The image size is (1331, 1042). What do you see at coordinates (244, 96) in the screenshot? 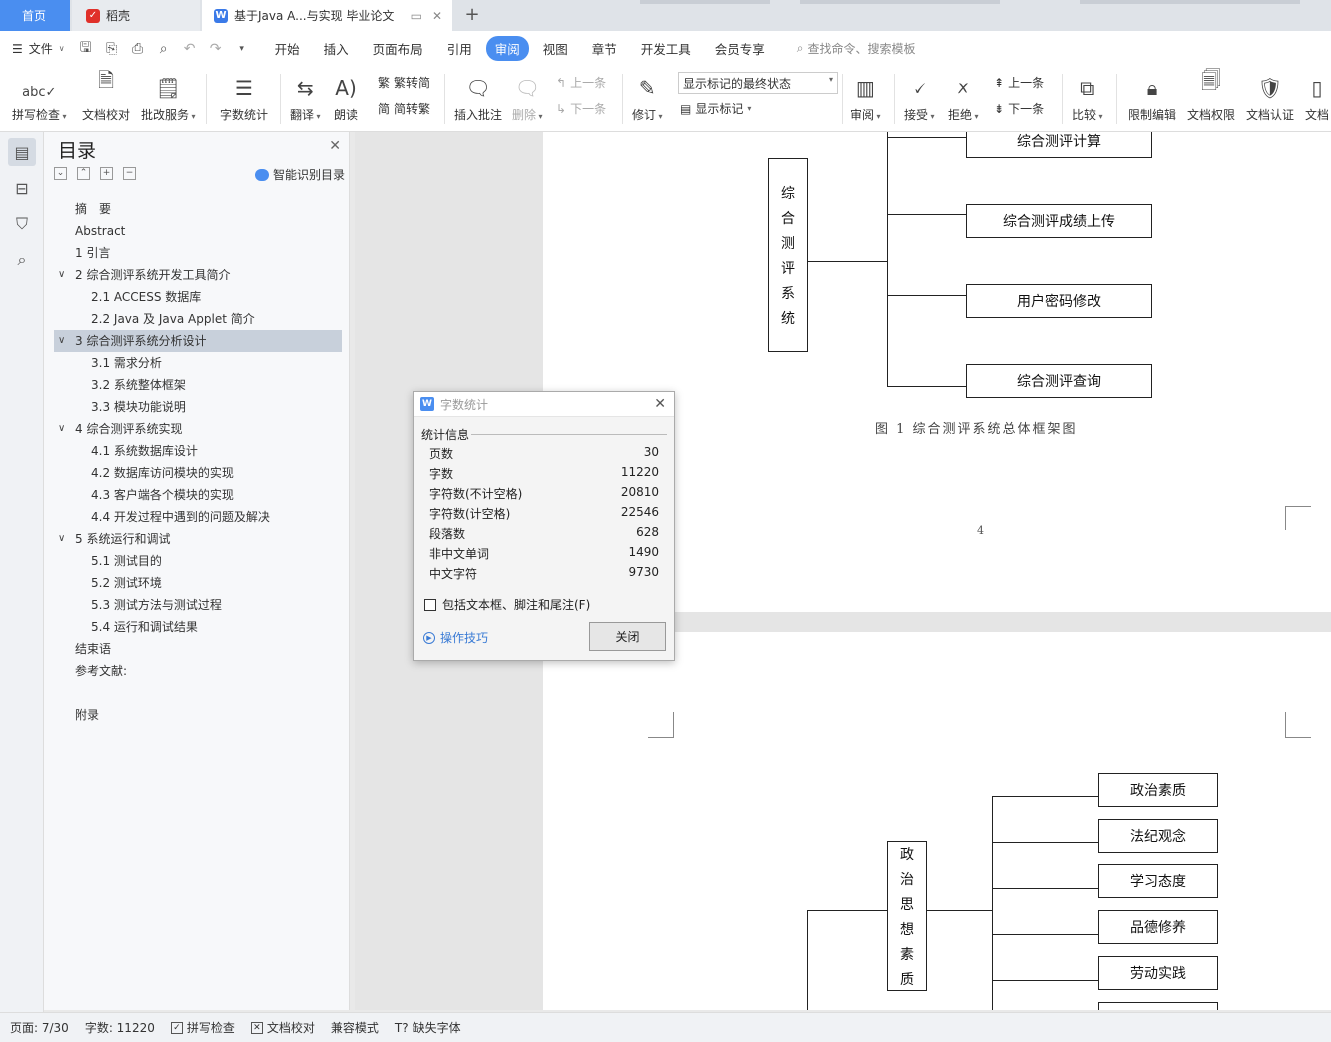
I see `word-count-button: ☰ 字数统计` at bounding box center [244, 96].